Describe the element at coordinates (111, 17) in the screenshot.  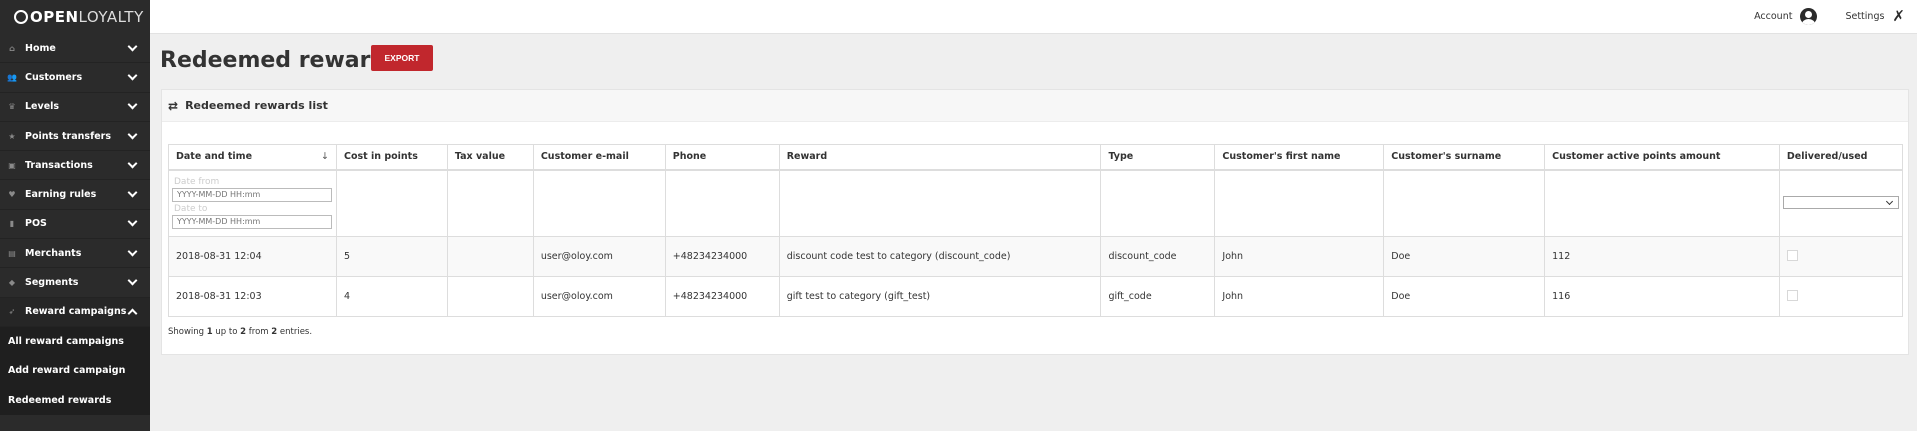
I see `logo-text-loyalty: LOYALTY` at that location.